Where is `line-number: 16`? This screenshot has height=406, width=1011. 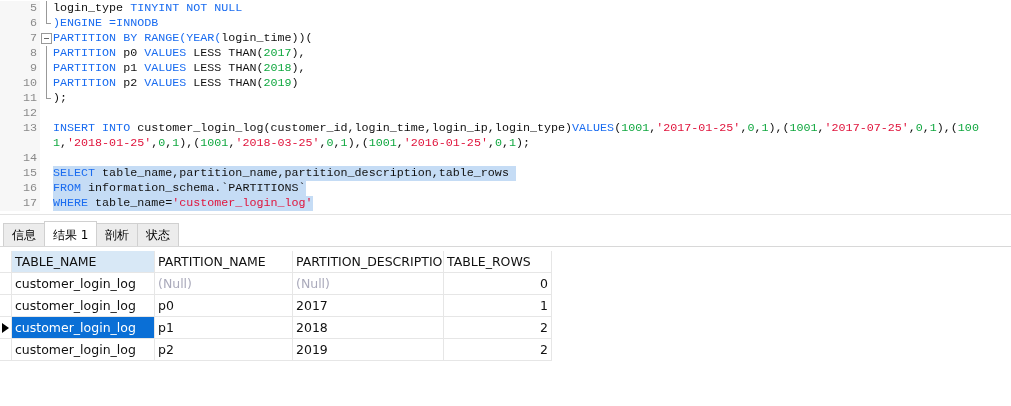
line-number: 16 is located at coordinates (20, 188).